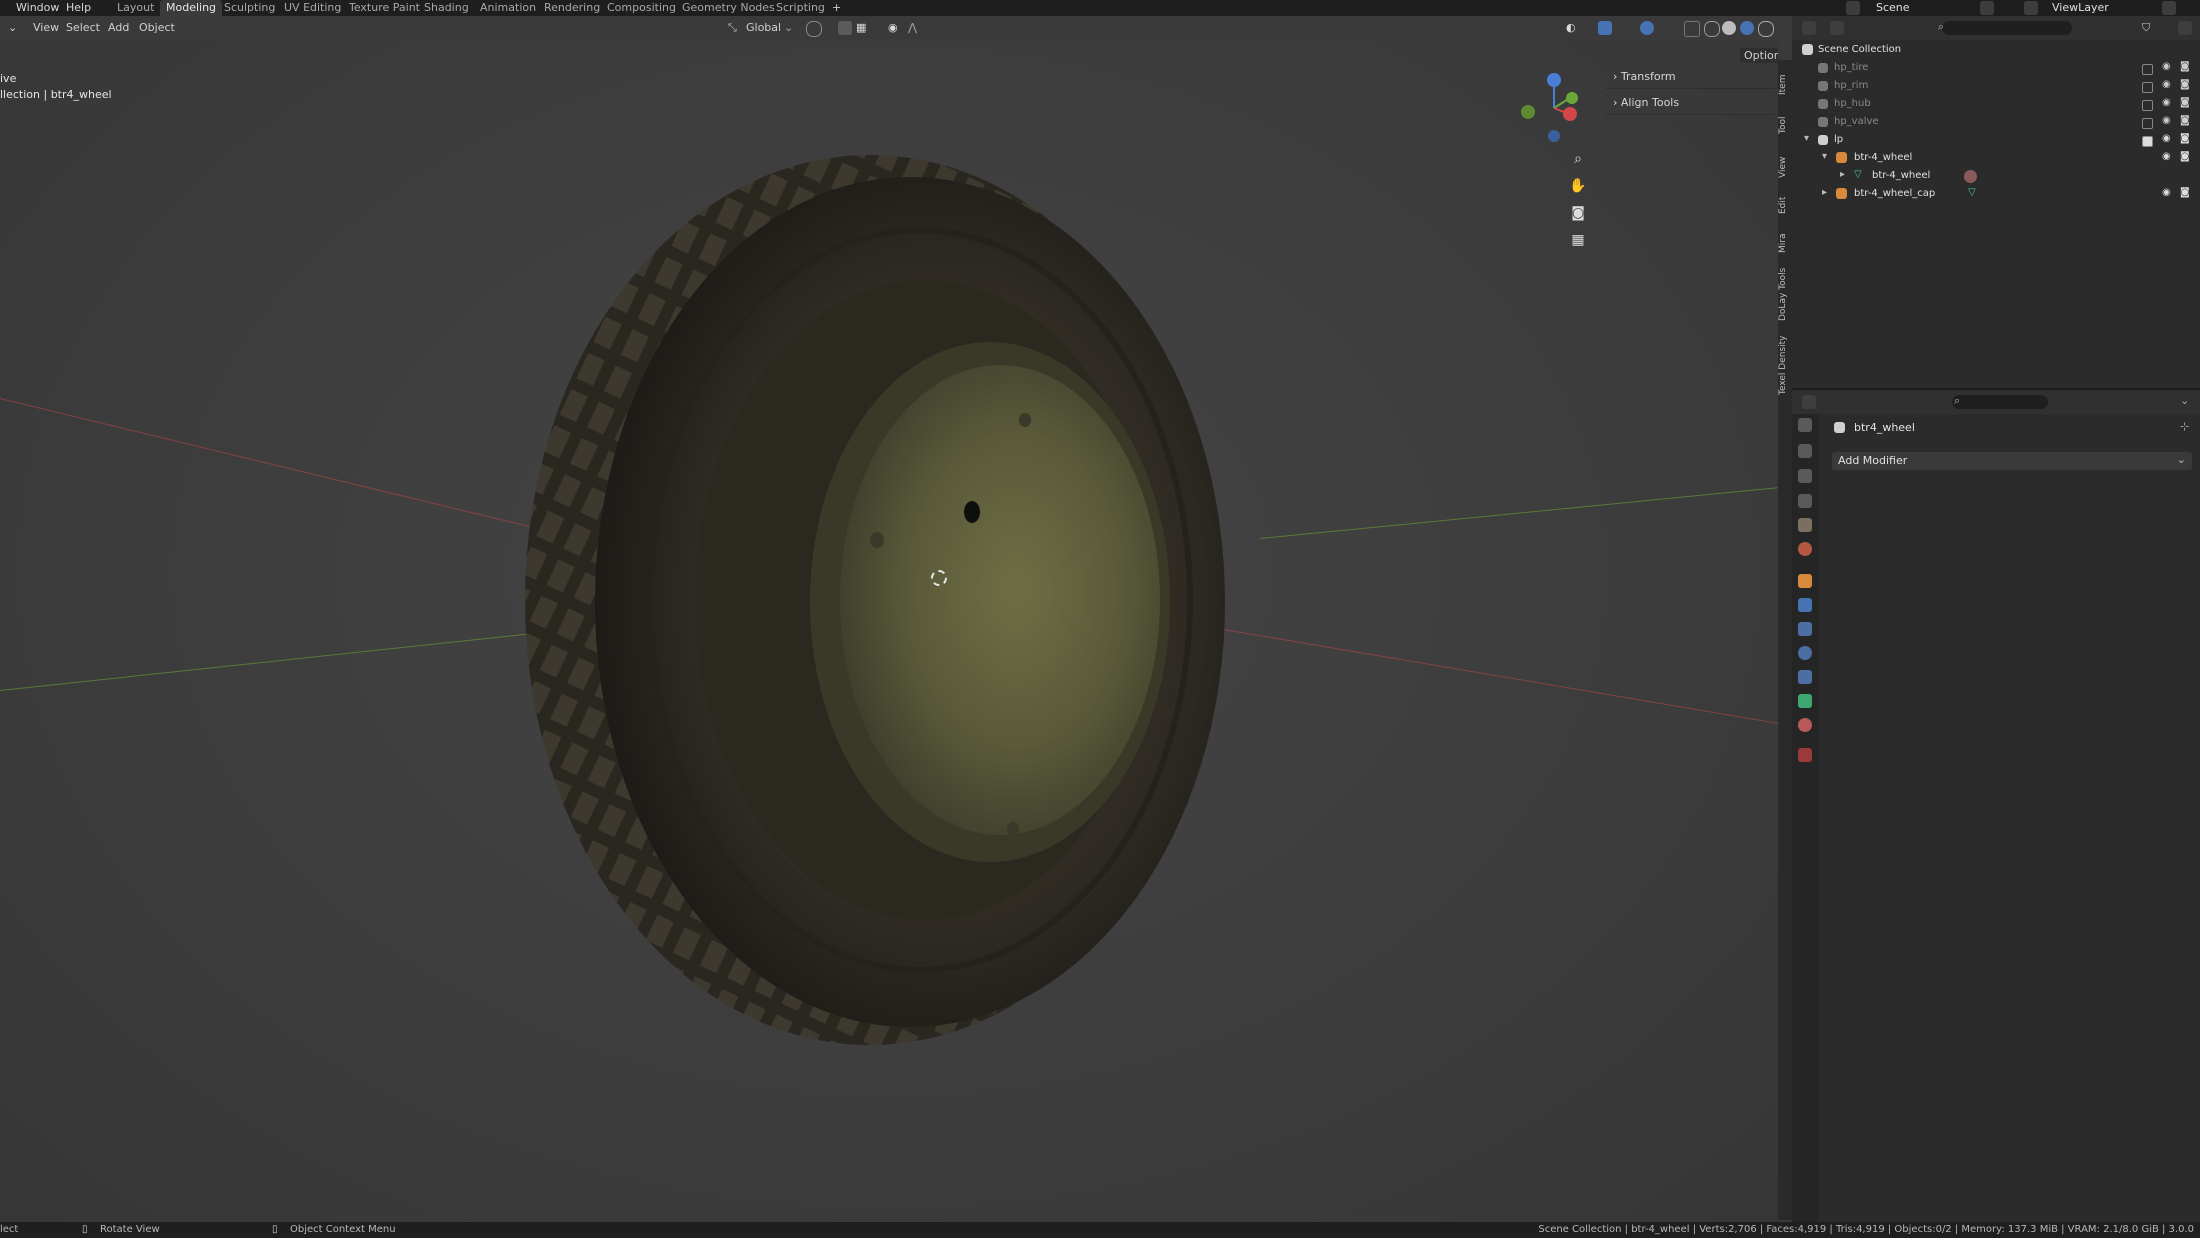 The image size is (2200, 1238). I want to click on modifier-wrench-icon, so click(1805, 605).